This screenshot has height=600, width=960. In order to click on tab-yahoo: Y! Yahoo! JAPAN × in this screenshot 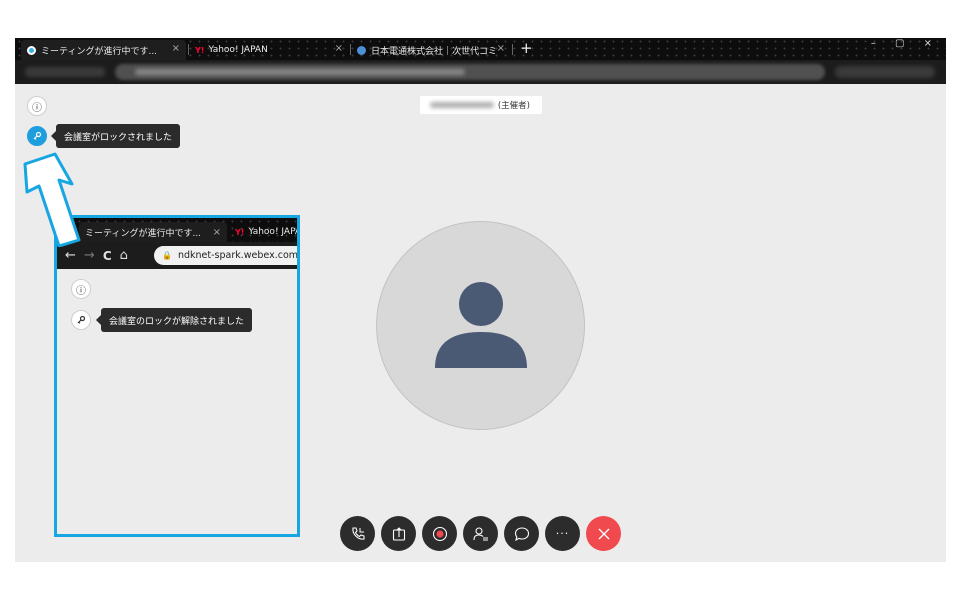, I will do `click(269, 50)`.